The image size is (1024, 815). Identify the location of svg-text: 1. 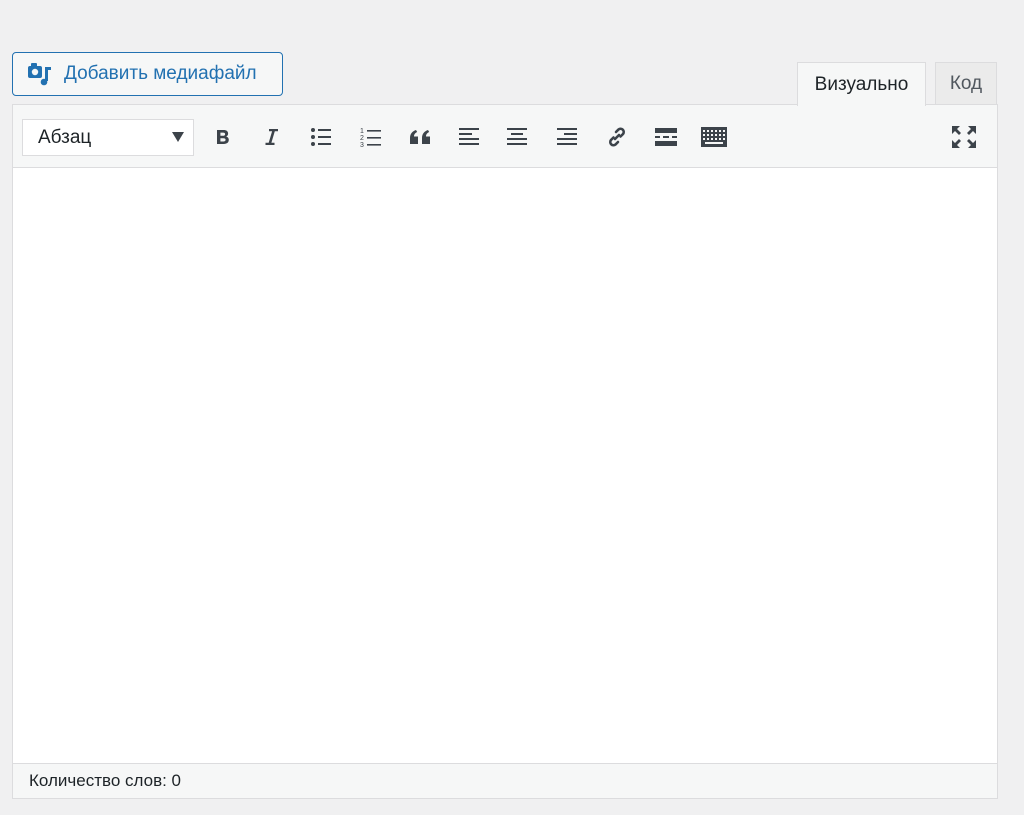
(362, 131).